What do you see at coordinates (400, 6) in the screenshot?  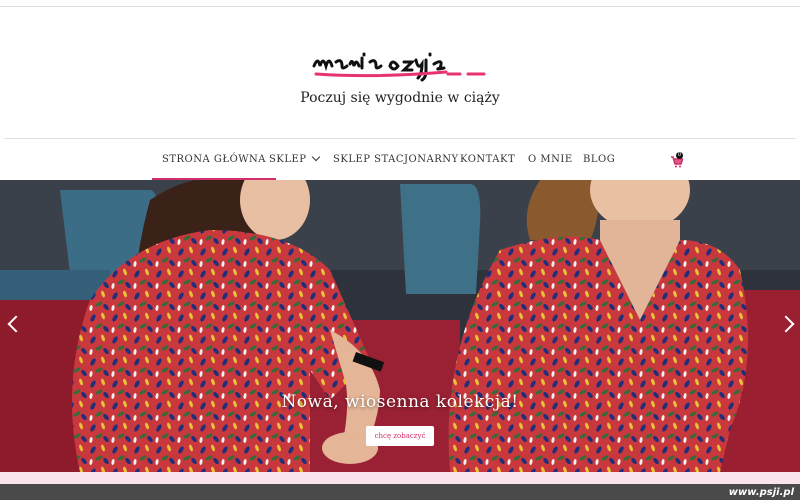 I see `top-divider` at bounding box center [400, 6].